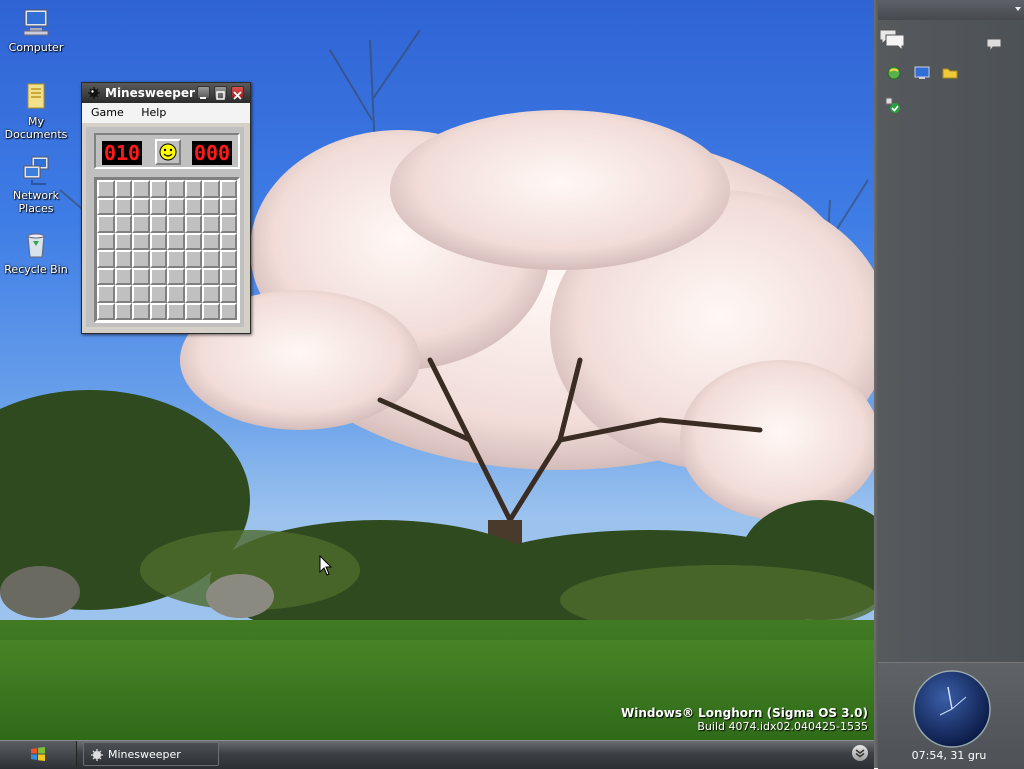 The width and height of the screenshot is (1024, 769). I want to click on desktop-icon-computer: Computer, so click(36, 30).